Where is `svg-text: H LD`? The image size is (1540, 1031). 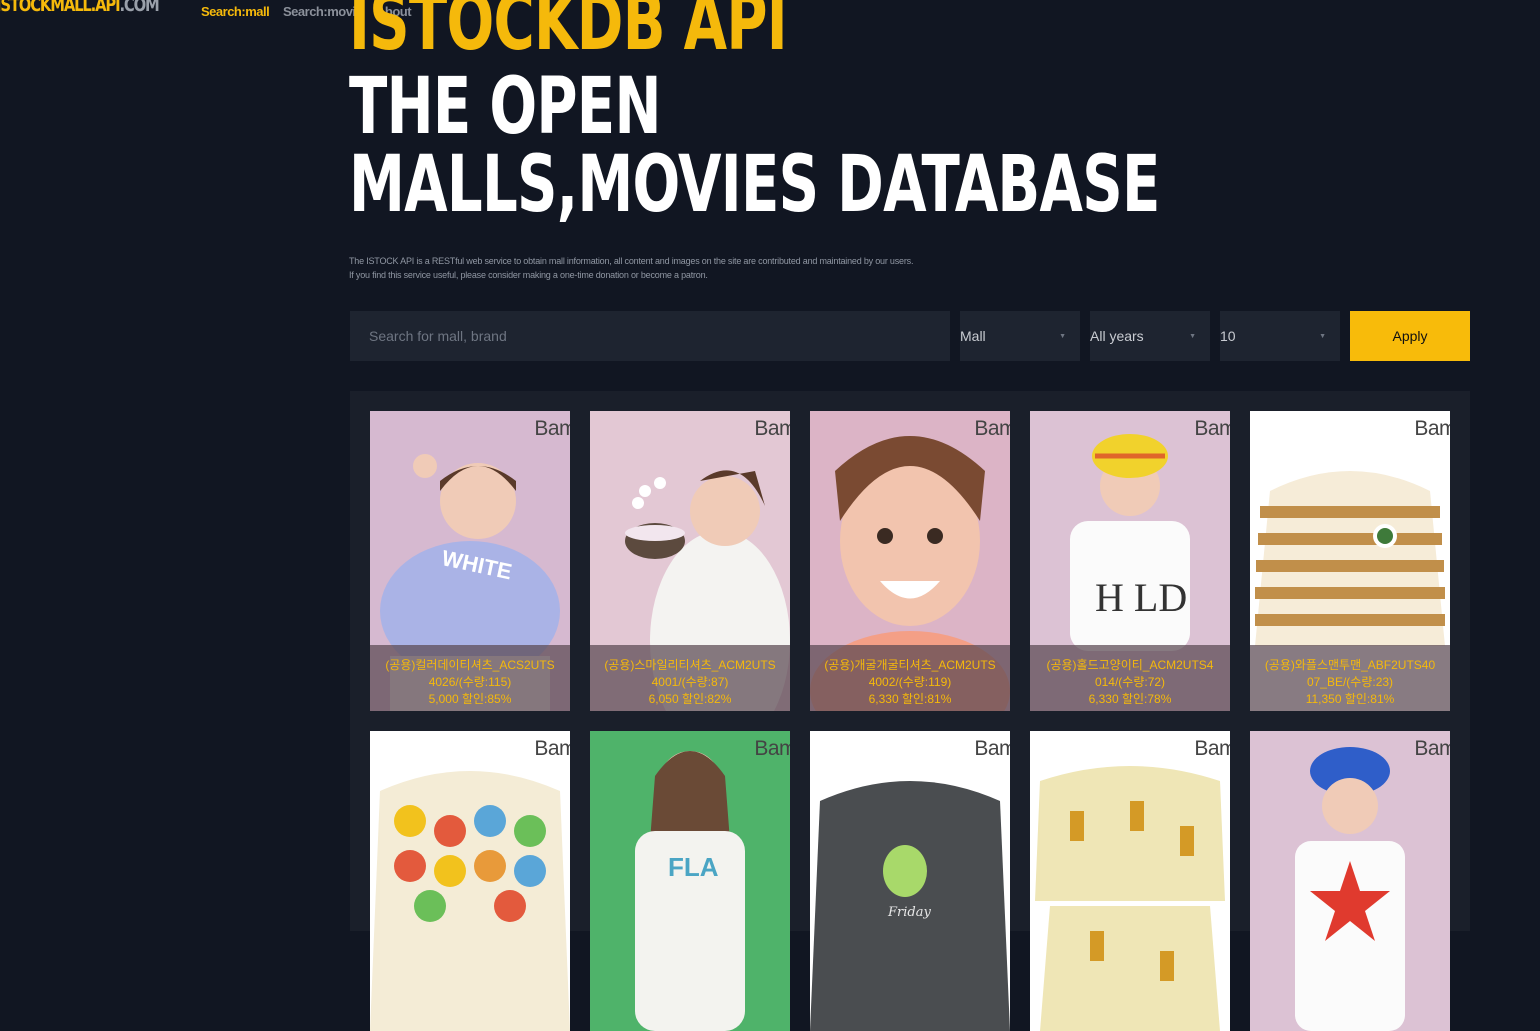 svg-text: H LD is located at coordinates (1141, 597).